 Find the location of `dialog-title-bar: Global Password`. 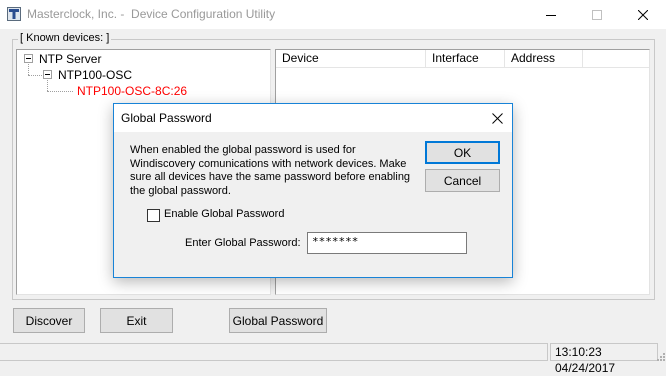

dialog-title-bar: Global Password is located at coordinates (313, 118).